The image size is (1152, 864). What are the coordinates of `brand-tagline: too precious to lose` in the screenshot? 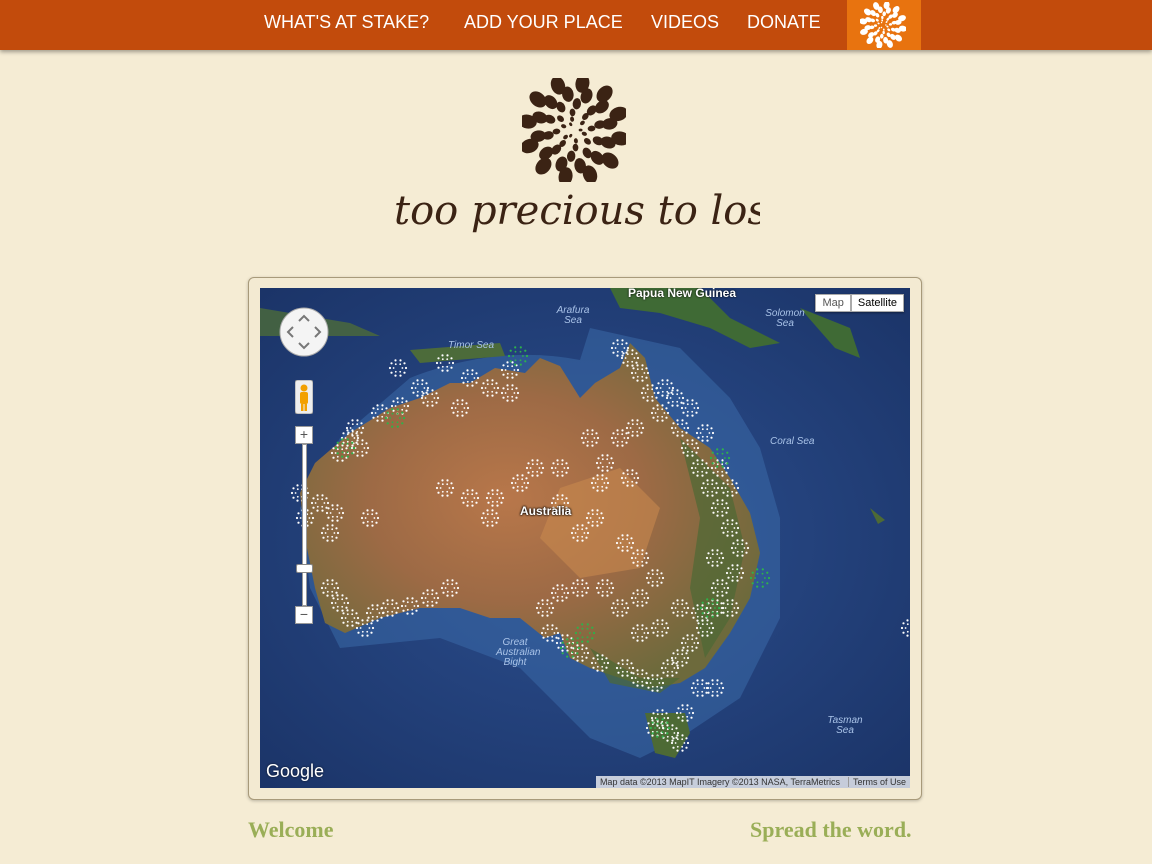 It's located at (577, 211).